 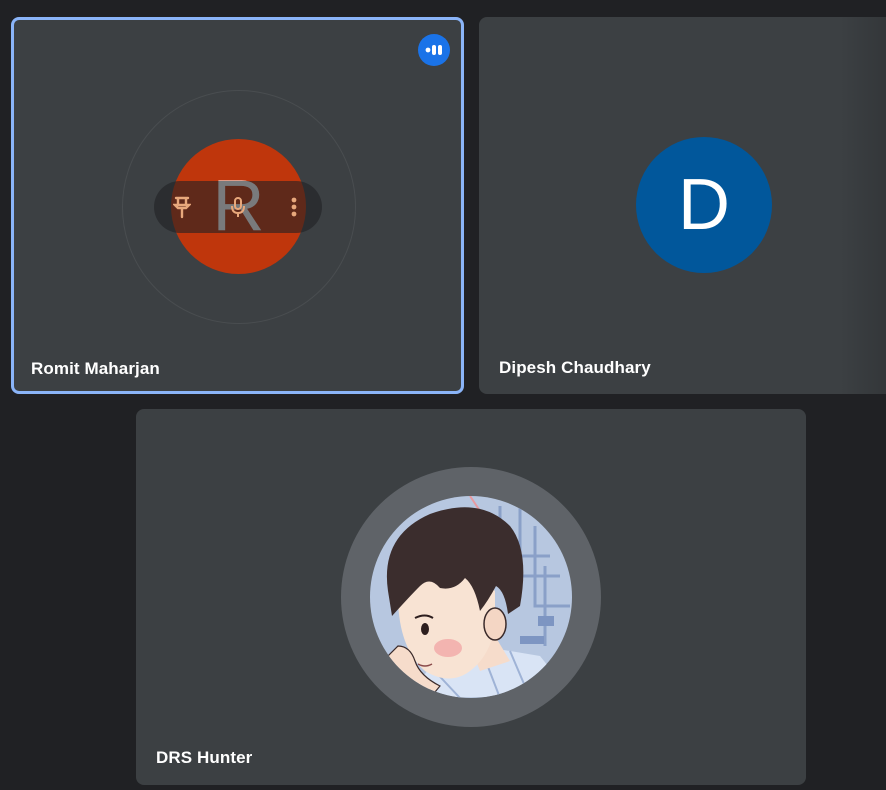 I want to click on pin-icon, so click(x=182, y=207).